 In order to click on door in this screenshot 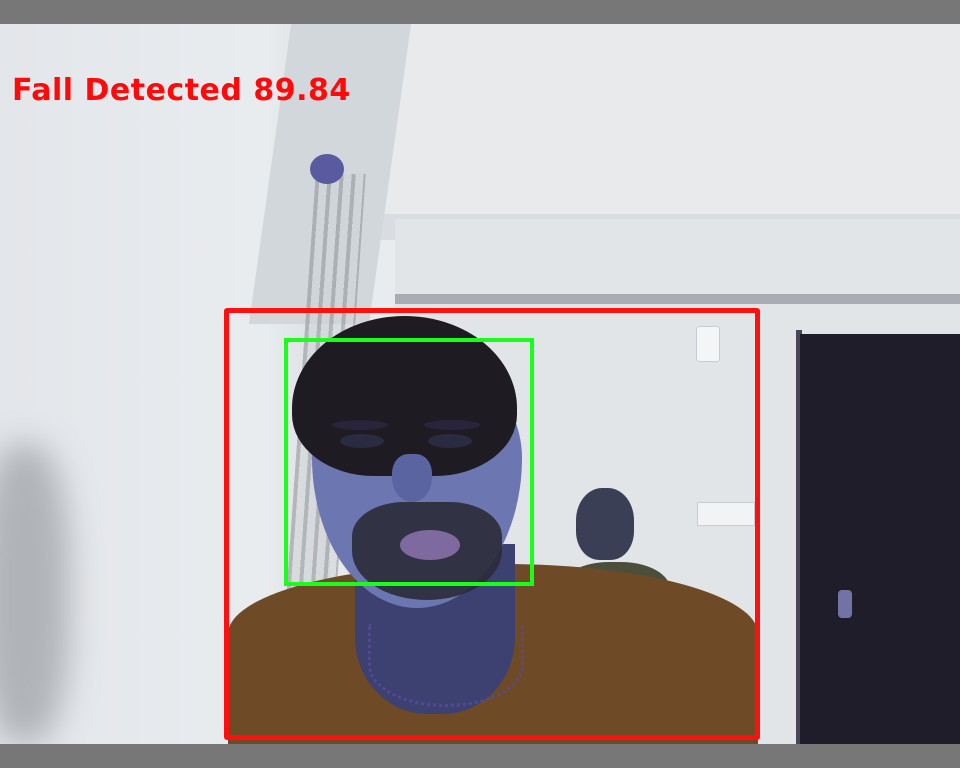, I will do `click(880, 539)`.